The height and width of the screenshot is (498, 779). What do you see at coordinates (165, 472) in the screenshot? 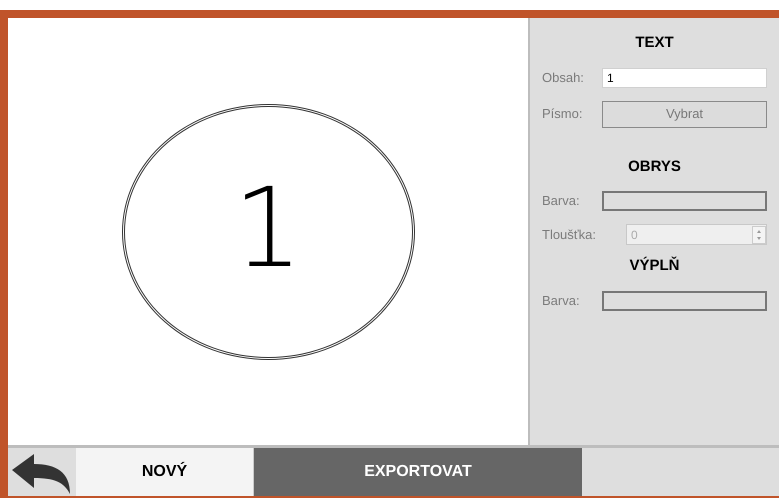
I see `action-button: NOVÝ` at bounding box center [165, 472].